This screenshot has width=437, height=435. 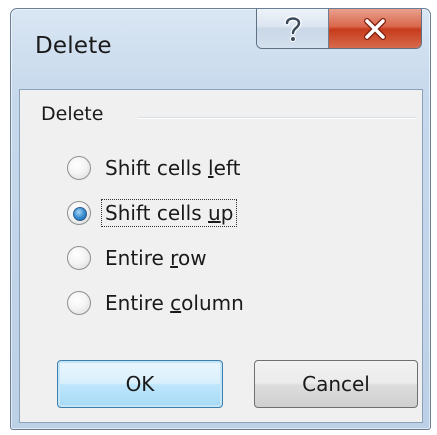 What do you see at coordinates (73, 46) in the screenshot?
I see `dialog-title: Delete` at bounding box center [73, 46].